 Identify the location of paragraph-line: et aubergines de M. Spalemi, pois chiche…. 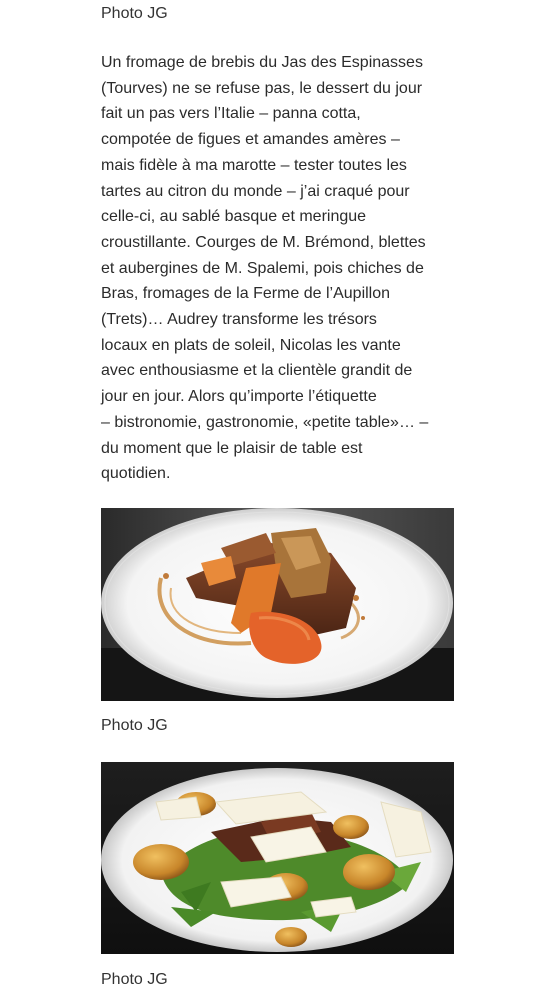
(262, 268).